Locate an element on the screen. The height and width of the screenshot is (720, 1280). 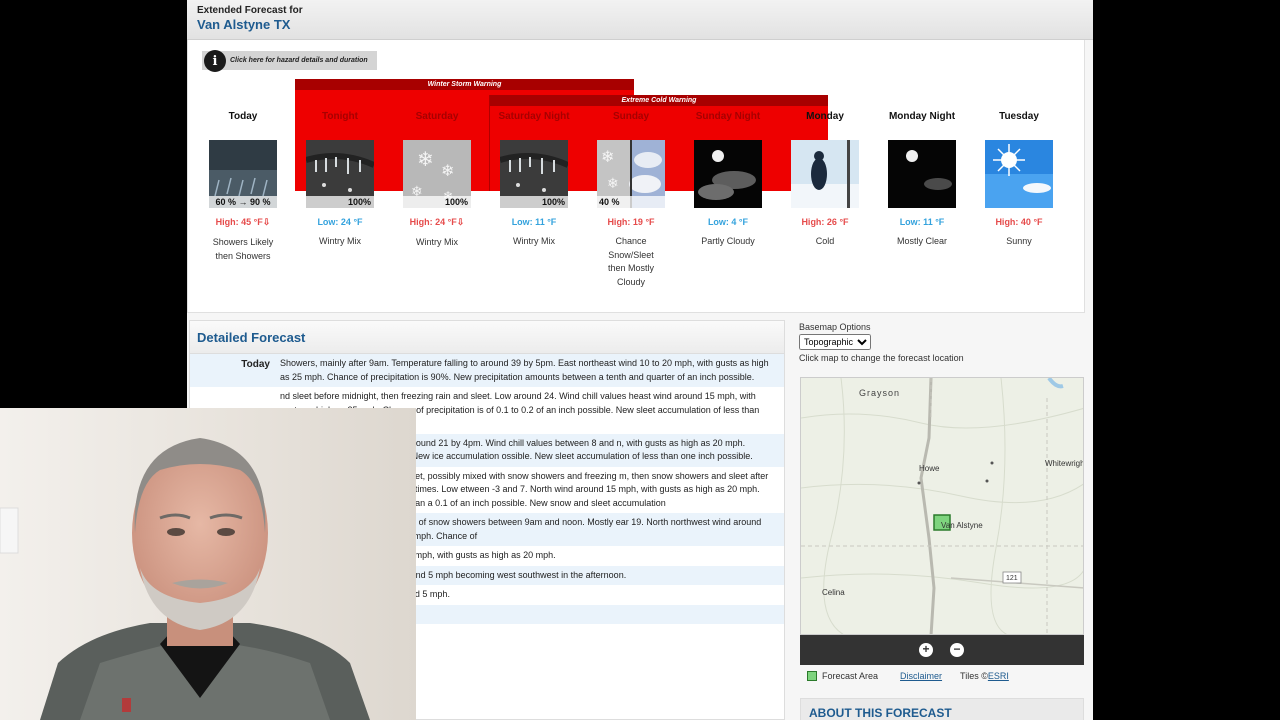
zoom-in-button: + is located at coordinates (926, 650).